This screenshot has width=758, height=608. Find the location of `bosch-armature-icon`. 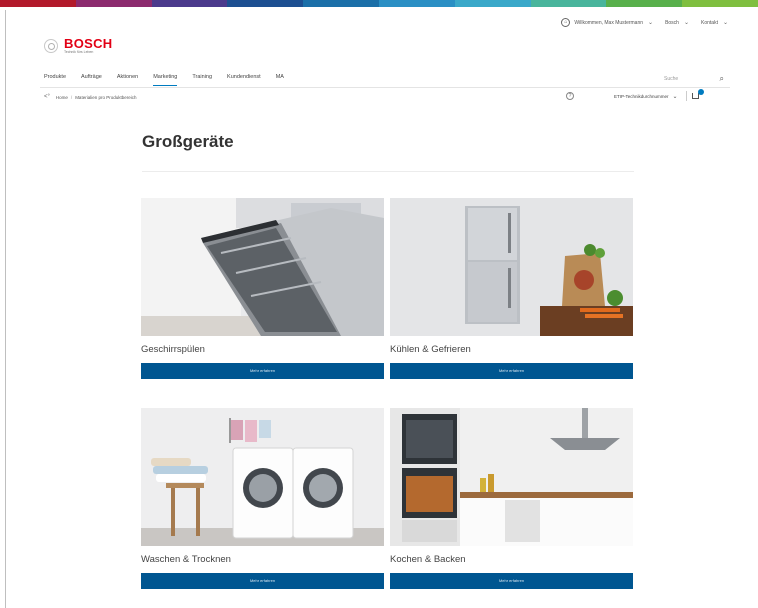

bosch-armature-icon is located at coordinates (51, 46).